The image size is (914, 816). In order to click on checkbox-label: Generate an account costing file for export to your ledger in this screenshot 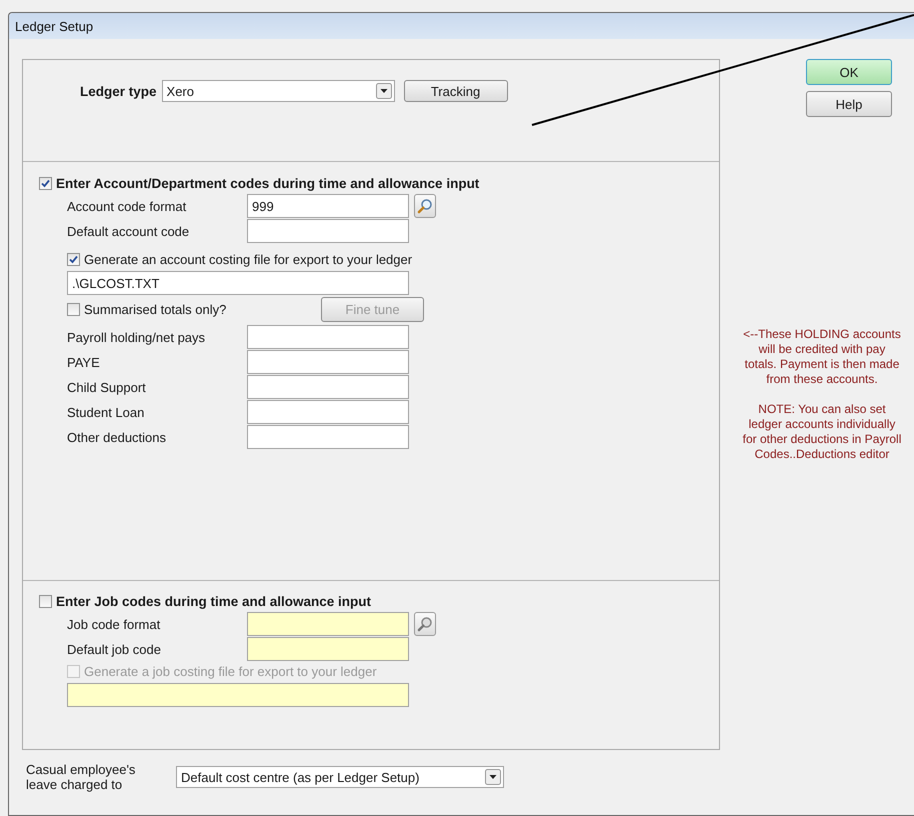, I will do `click(248, 259)`.